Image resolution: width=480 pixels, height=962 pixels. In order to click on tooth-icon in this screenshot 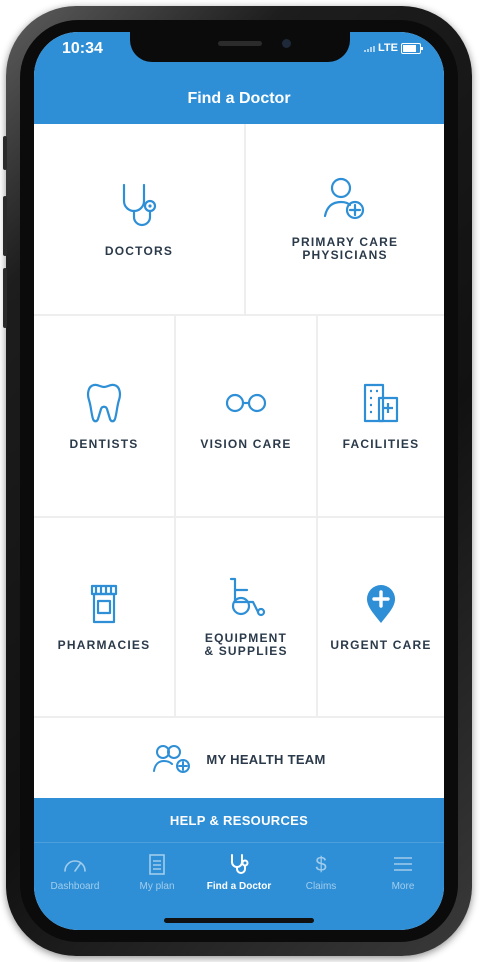, I will do `click(104, 402)`.